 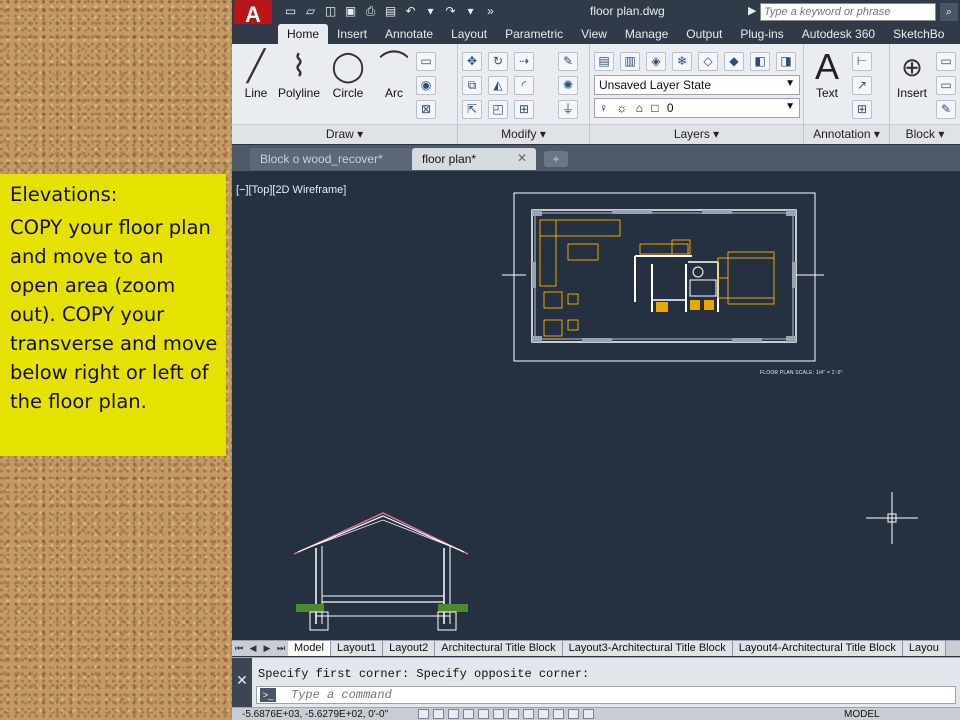 What do you see at coordinates (543, 714) in the screenshot?
I see `lineweight-icon` at bounding box center [543, 714].